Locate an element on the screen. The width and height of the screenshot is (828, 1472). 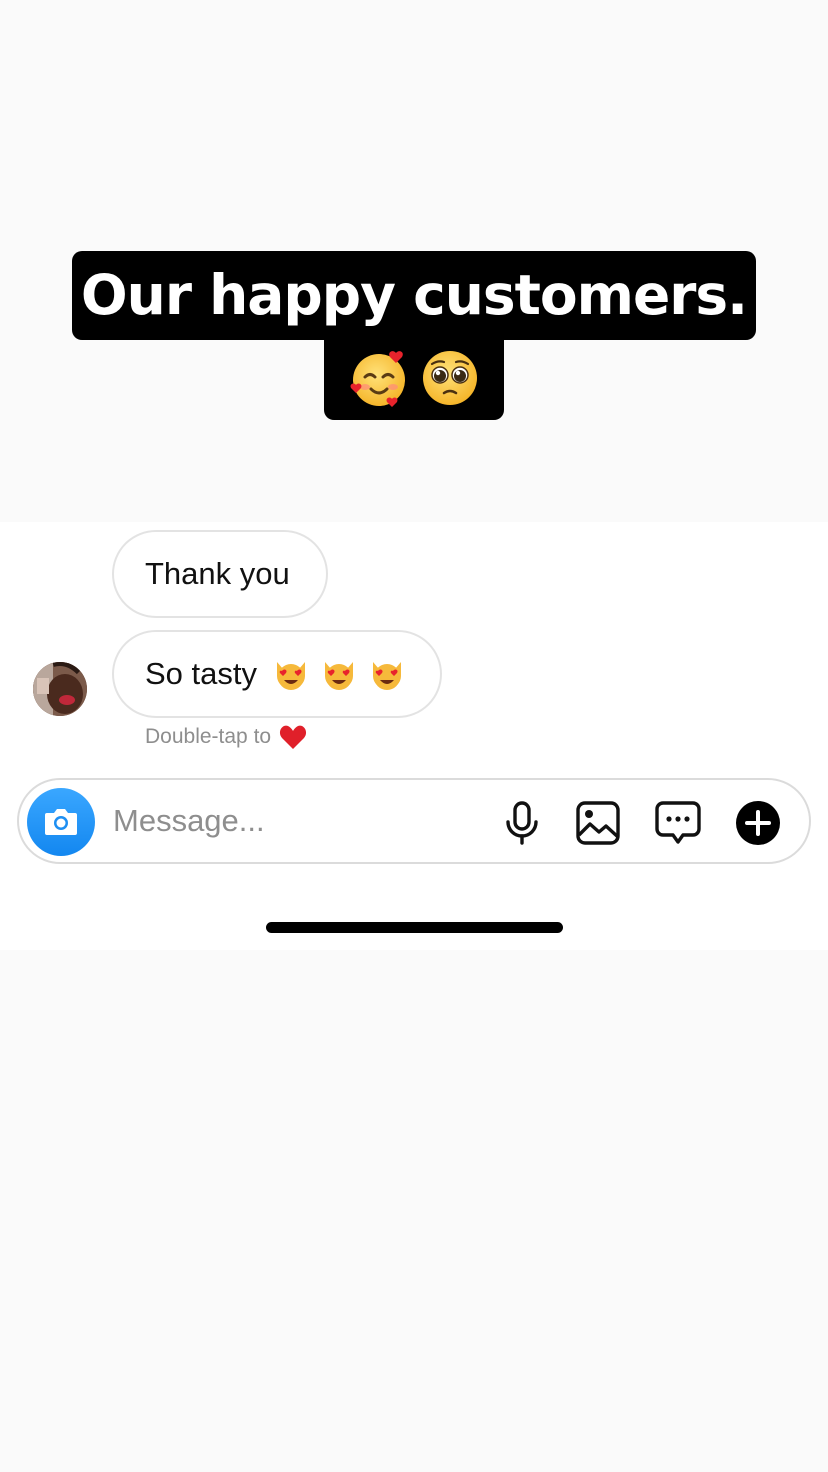
home-indicator is located at coordinates (414, 927).